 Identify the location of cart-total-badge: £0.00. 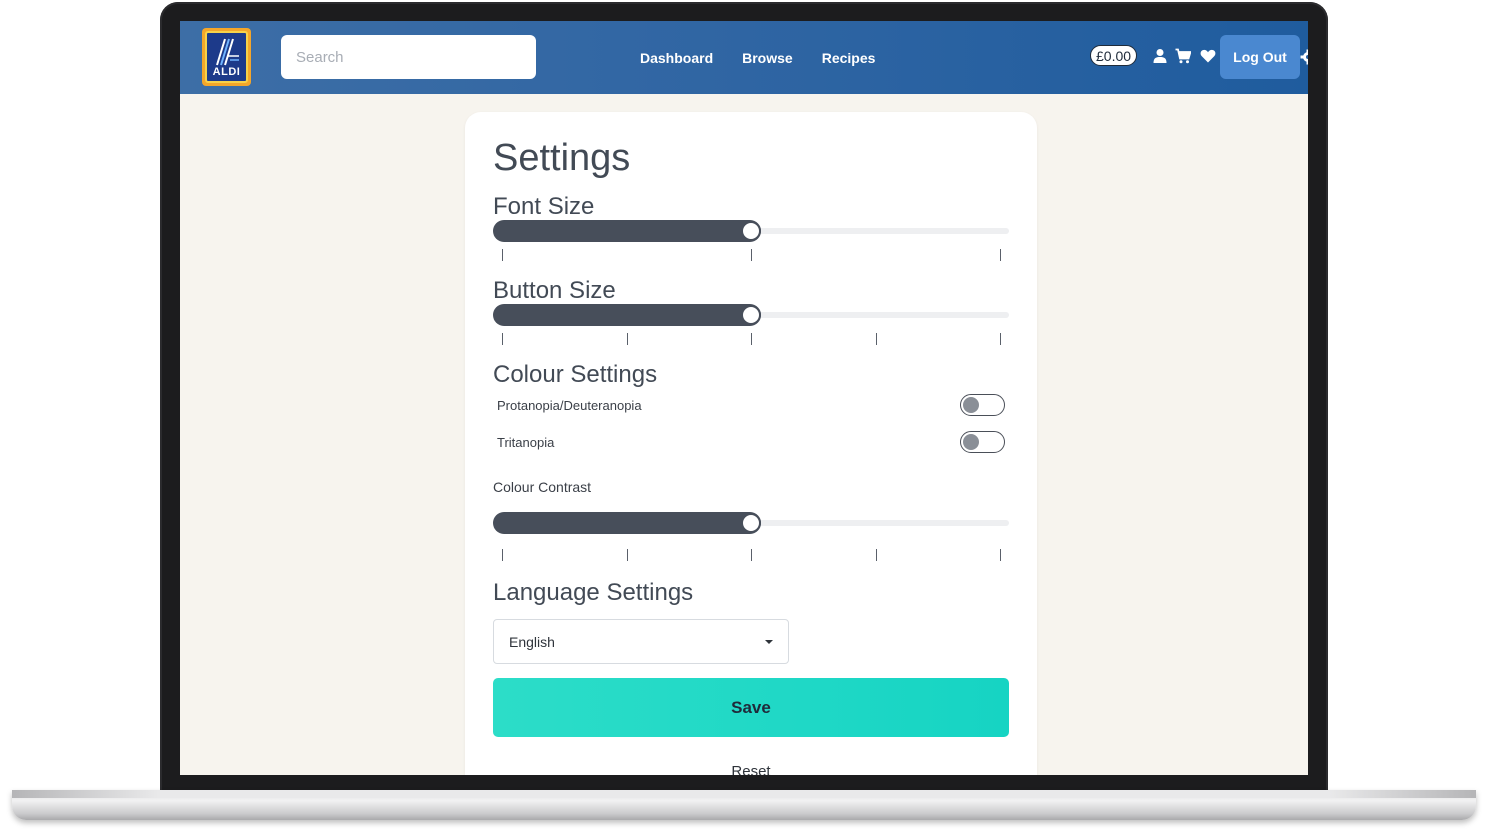
(1114, 55).